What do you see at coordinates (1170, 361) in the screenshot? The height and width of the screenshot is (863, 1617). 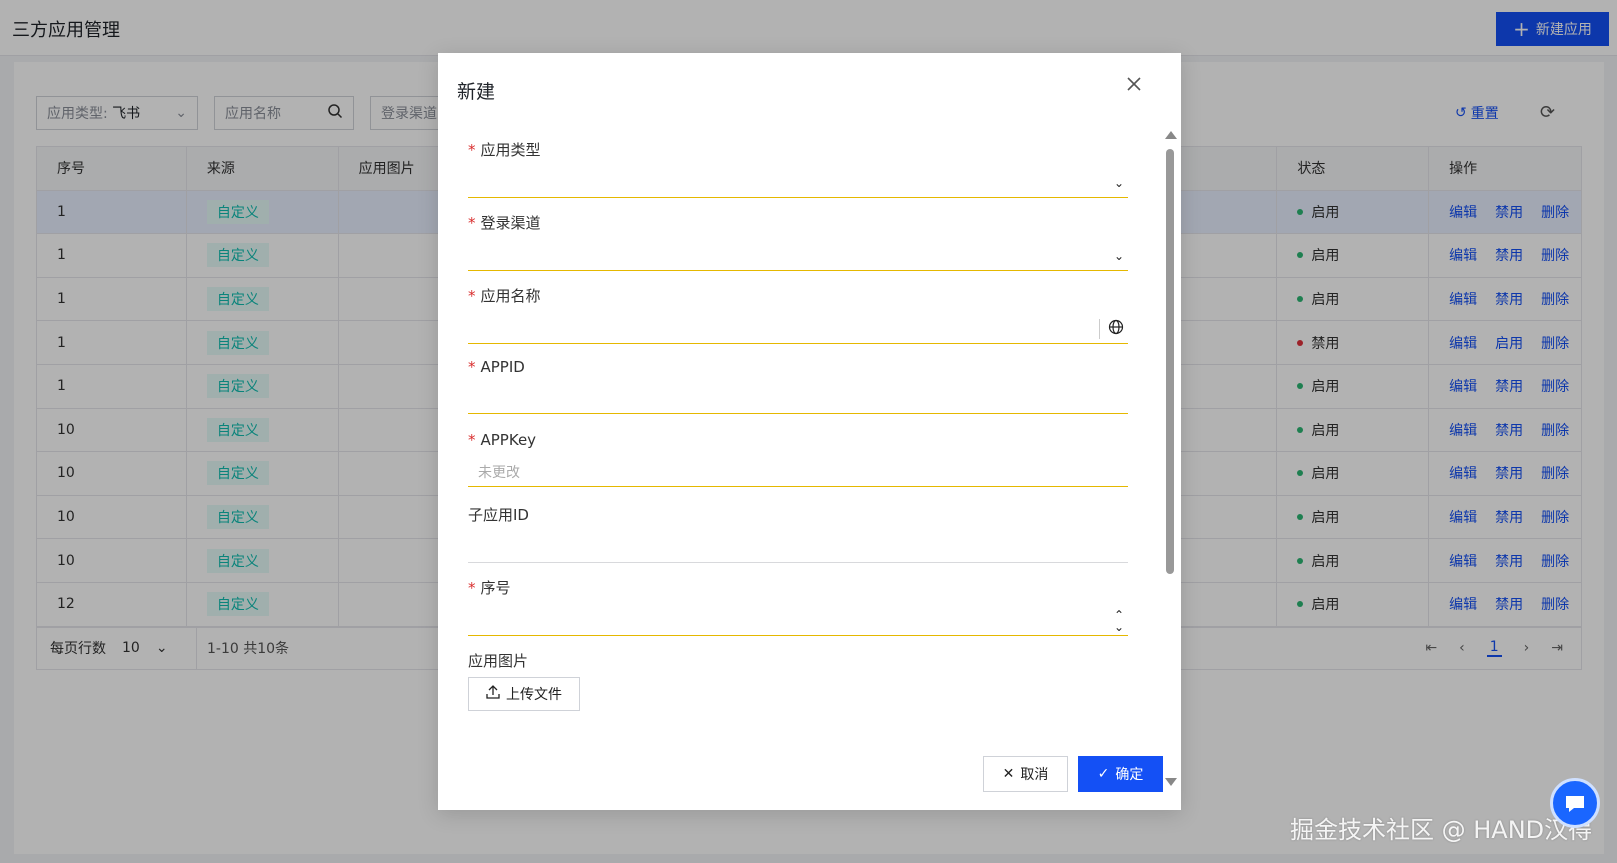 I see `scrollbar-thumb` at bounding box center [1170, 361].